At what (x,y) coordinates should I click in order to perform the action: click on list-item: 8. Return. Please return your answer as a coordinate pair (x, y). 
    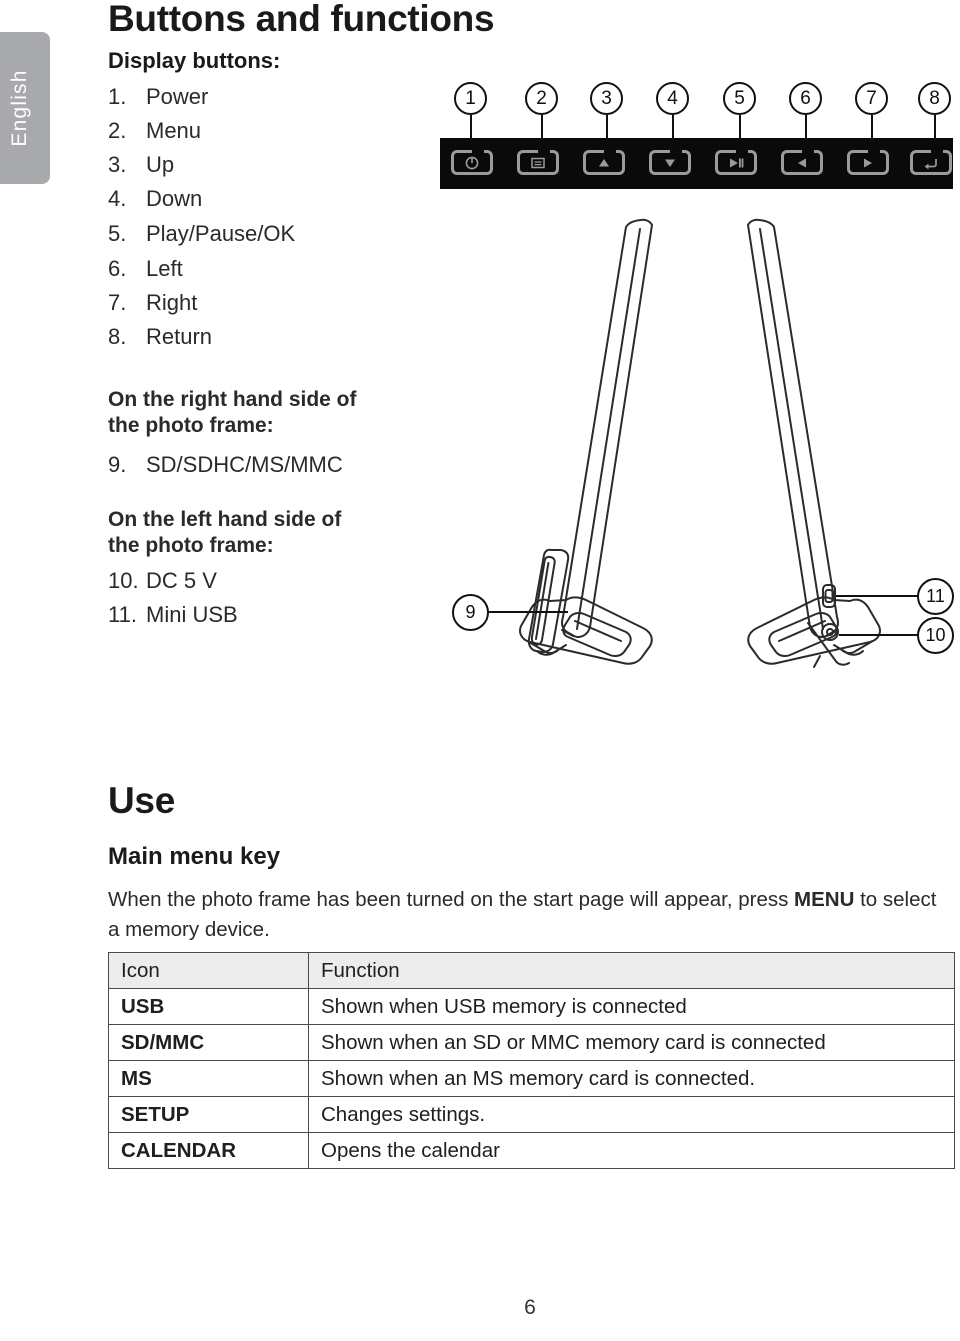
    Looking at the image, I should click on (160, 337).